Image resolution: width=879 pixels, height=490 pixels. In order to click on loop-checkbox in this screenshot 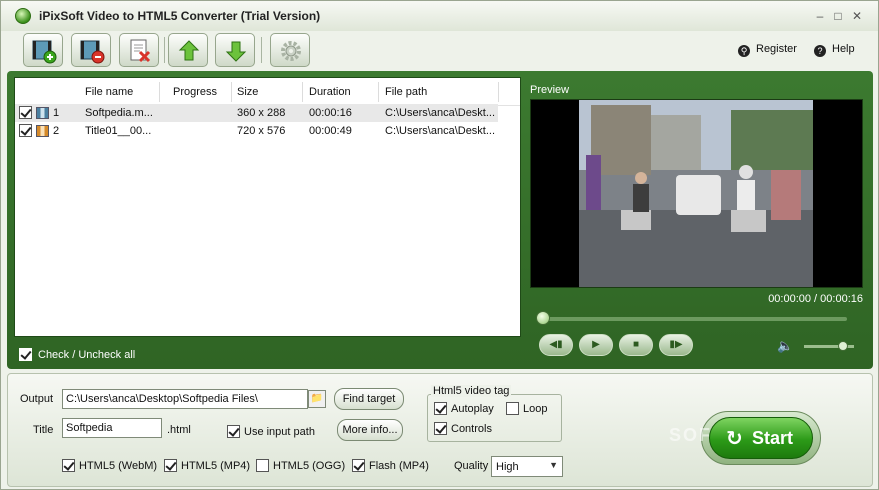, I will do `click(512, 408)`.